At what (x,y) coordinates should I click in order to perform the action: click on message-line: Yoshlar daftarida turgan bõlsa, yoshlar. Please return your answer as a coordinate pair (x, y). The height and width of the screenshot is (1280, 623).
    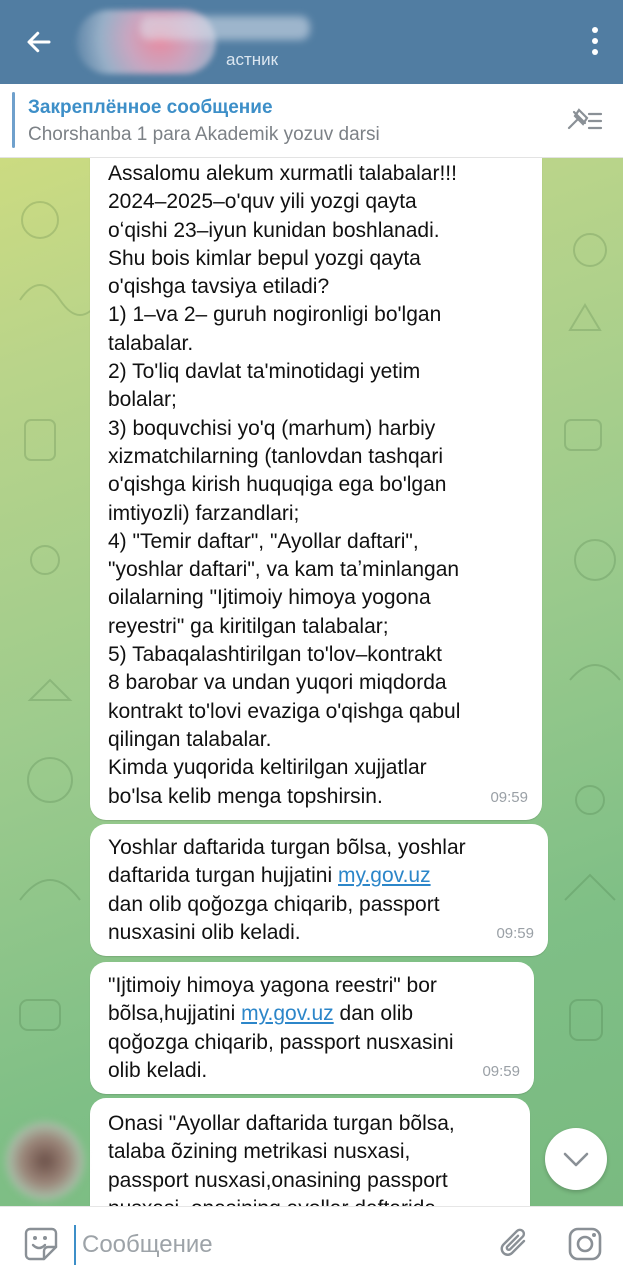
    Looking at the image, I should click on (287, 847).